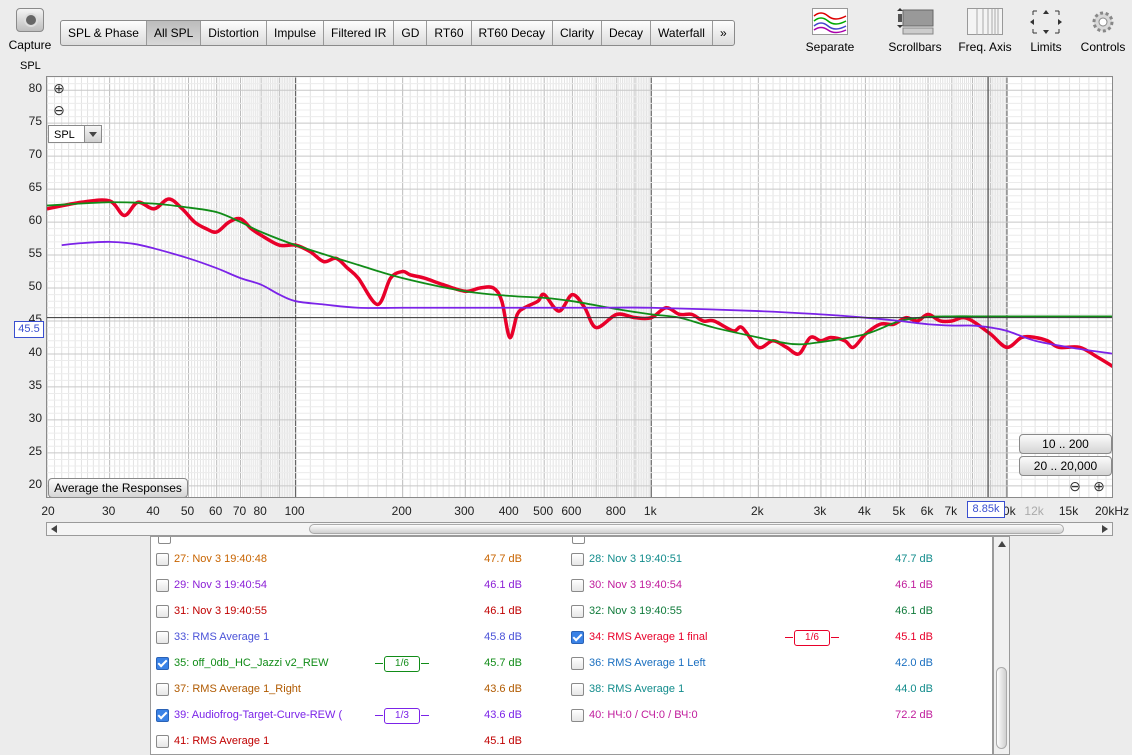  What do you see at coordinates (59, 88) in the screenshot?
I see `zoom-in-icon: ⊕` at bounding box center [59, 88].